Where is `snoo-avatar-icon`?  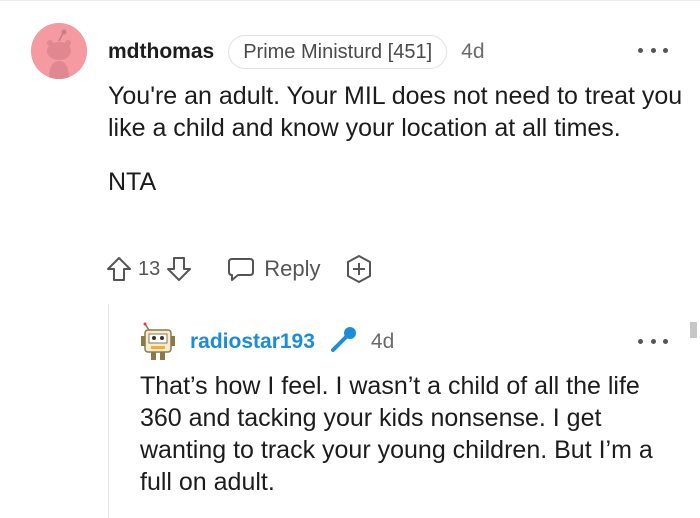
snoo-avatar-icon is located at coordinates (59, 51).